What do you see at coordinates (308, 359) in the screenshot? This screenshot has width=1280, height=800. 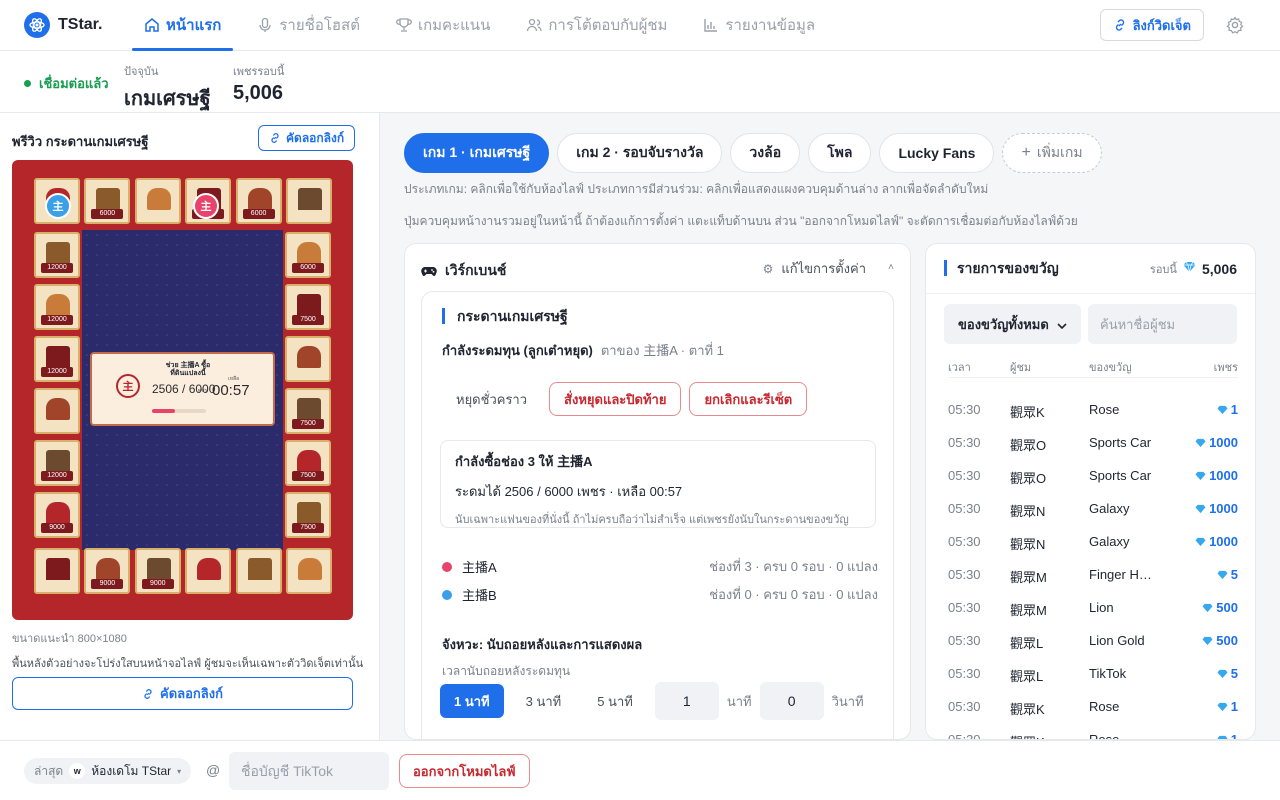 I see `board-tile` at bounding box center [308, 359].